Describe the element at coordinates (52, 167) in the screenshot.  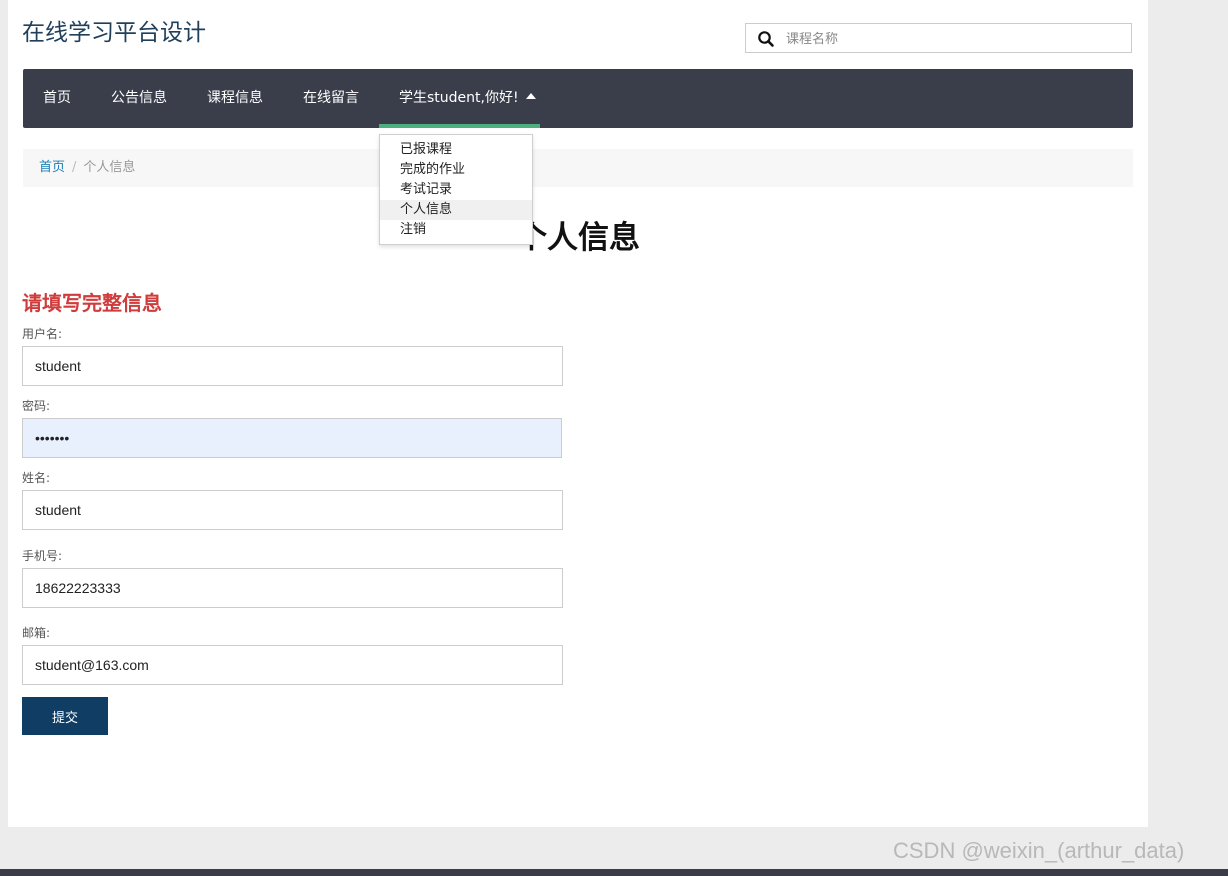
I see `breadcrumb-home-link: 首页` at that location.